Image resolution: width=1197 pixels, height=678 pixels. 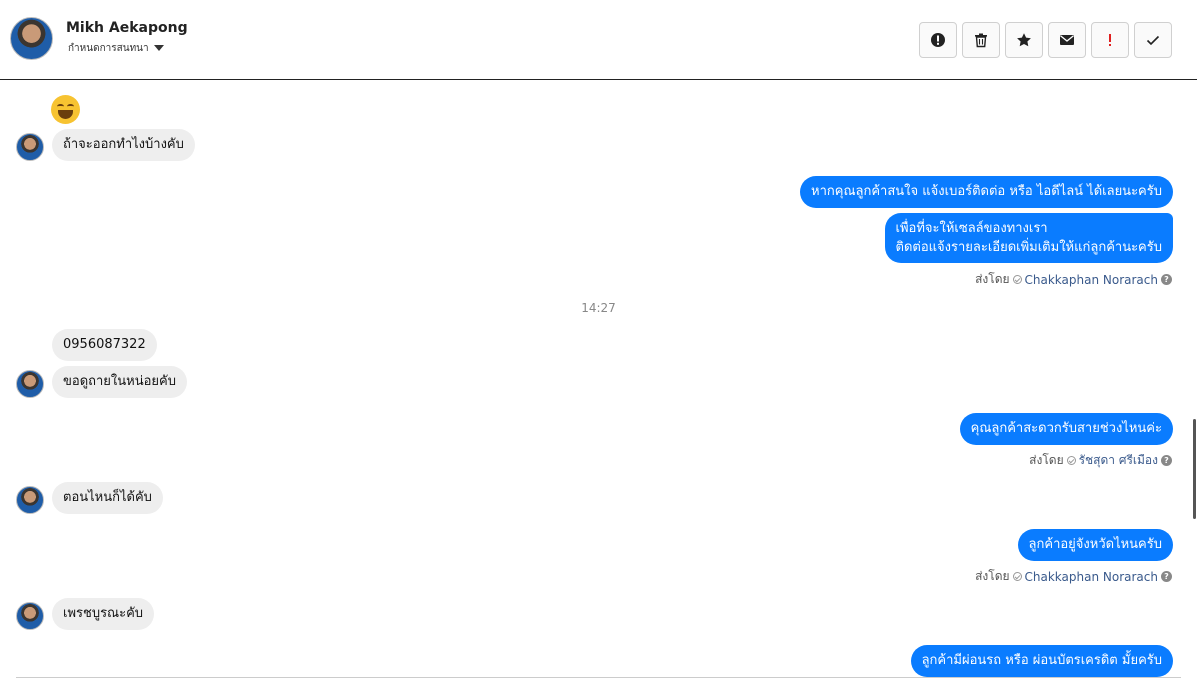 I want to click on trash-icon, so click(x=981, y=40).